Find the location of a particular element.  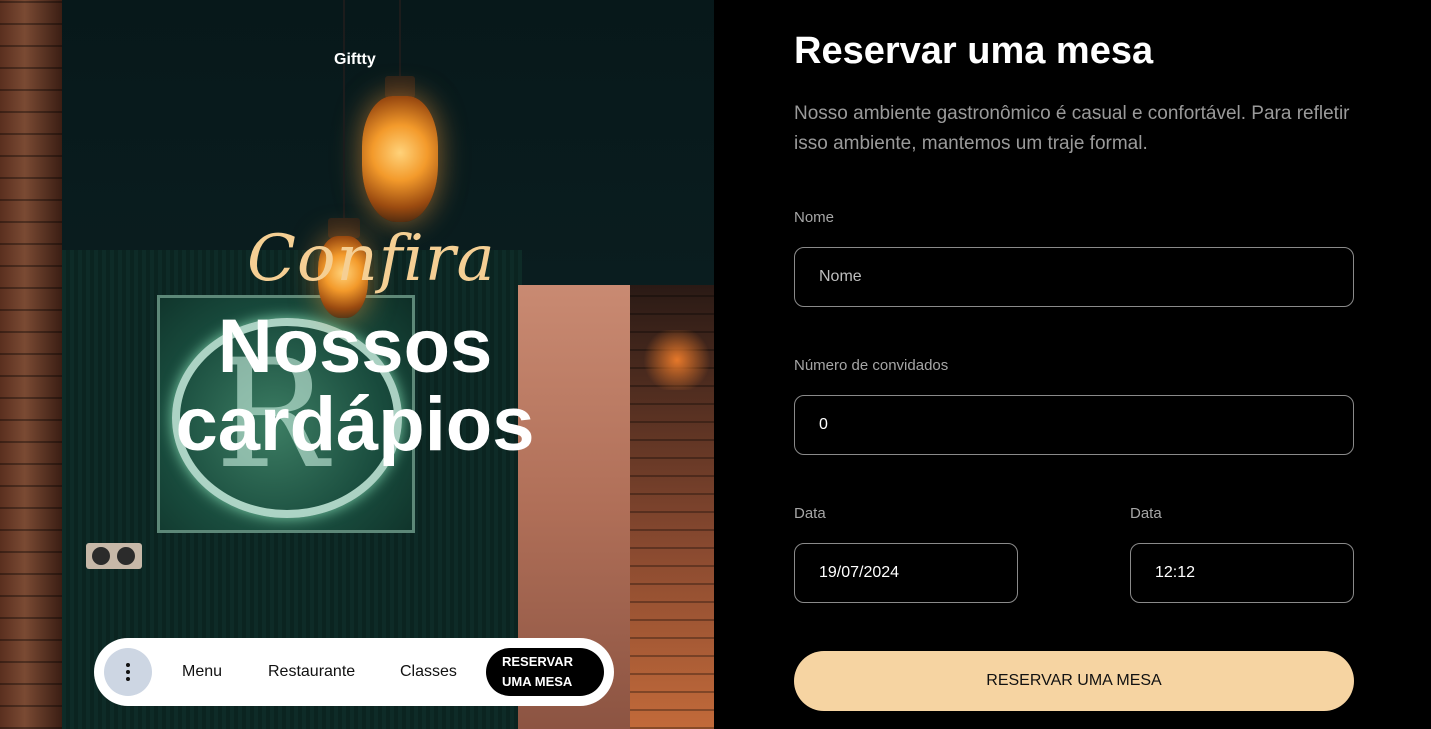

hero-script-title: Confira is located at coordinates (371, 259).